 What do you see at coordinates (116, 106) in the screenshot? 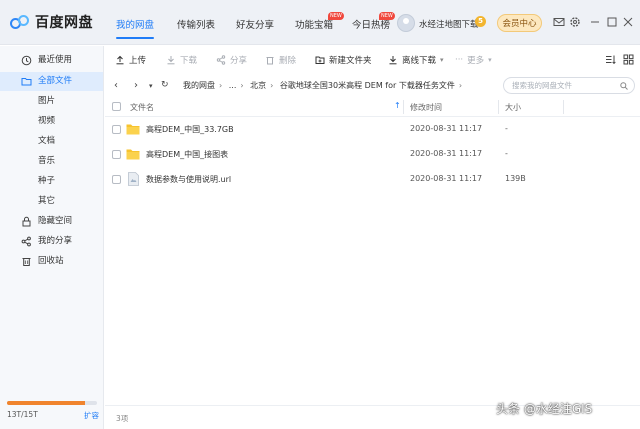
I see `select-all-checkbox` at bounding box center [116, 106].